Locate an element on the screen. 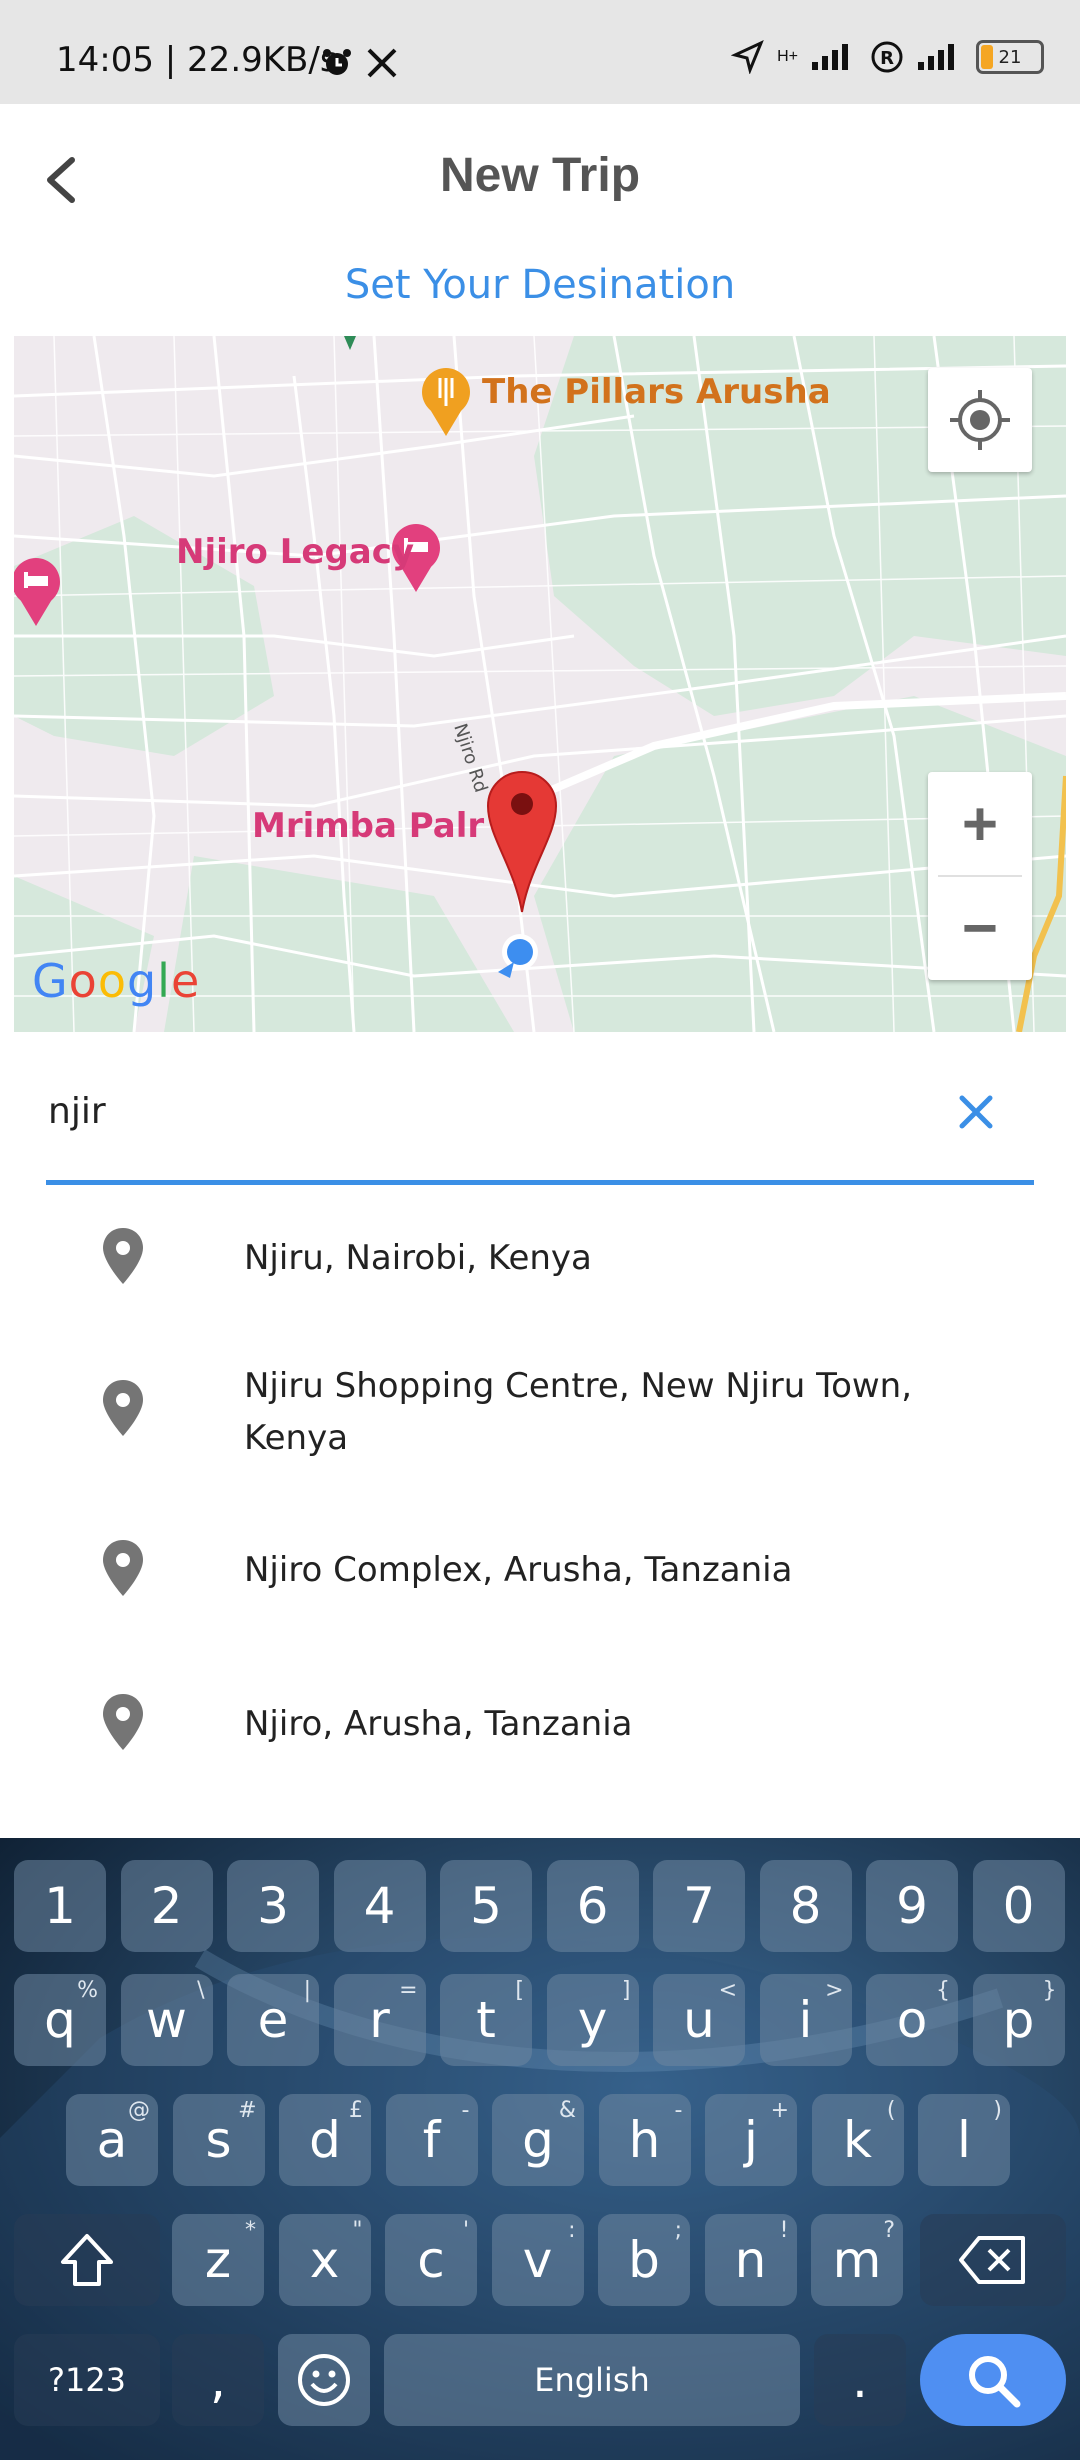 The height and width of the screenshot is (2460, 1080). key-p: p} is located at coordinates (1018, 2020).